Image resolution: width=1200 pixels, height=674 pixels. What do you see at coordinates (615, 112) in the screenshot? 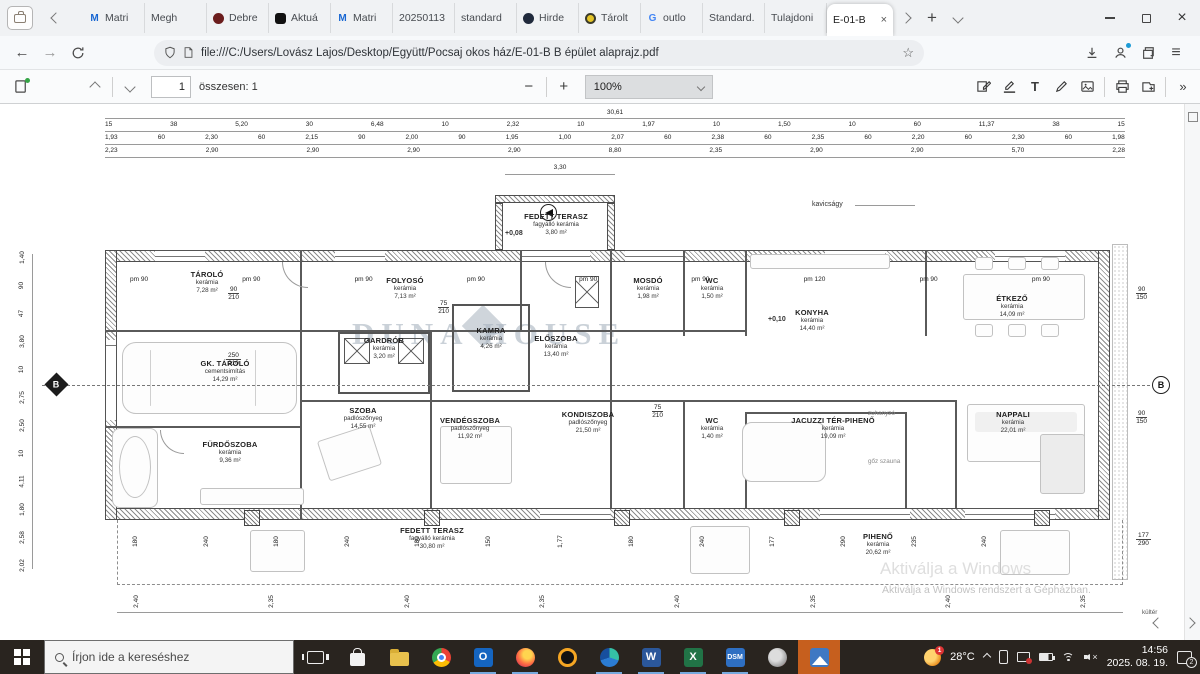
I see `dim-overall: 30,61` at bounding box center [615, 112].